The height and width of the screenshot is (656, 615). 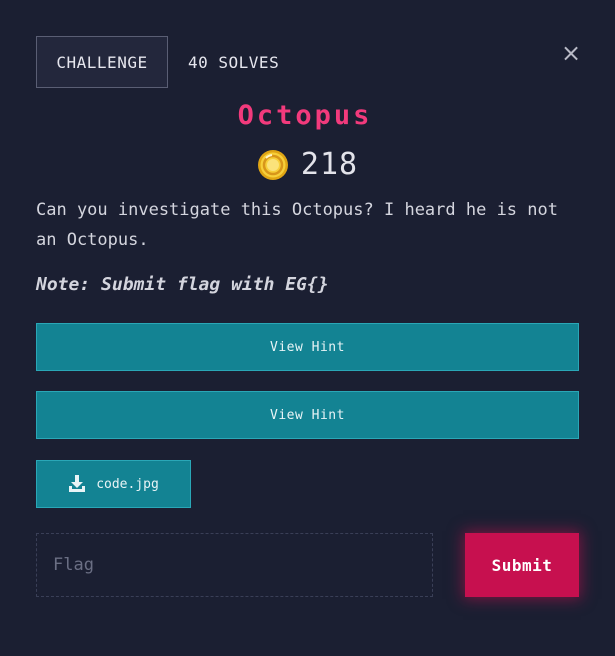 What do you see at coordinates (571, 53) in the screenshot?
I see `close-icon: ×` at bounding box center [571, 53].